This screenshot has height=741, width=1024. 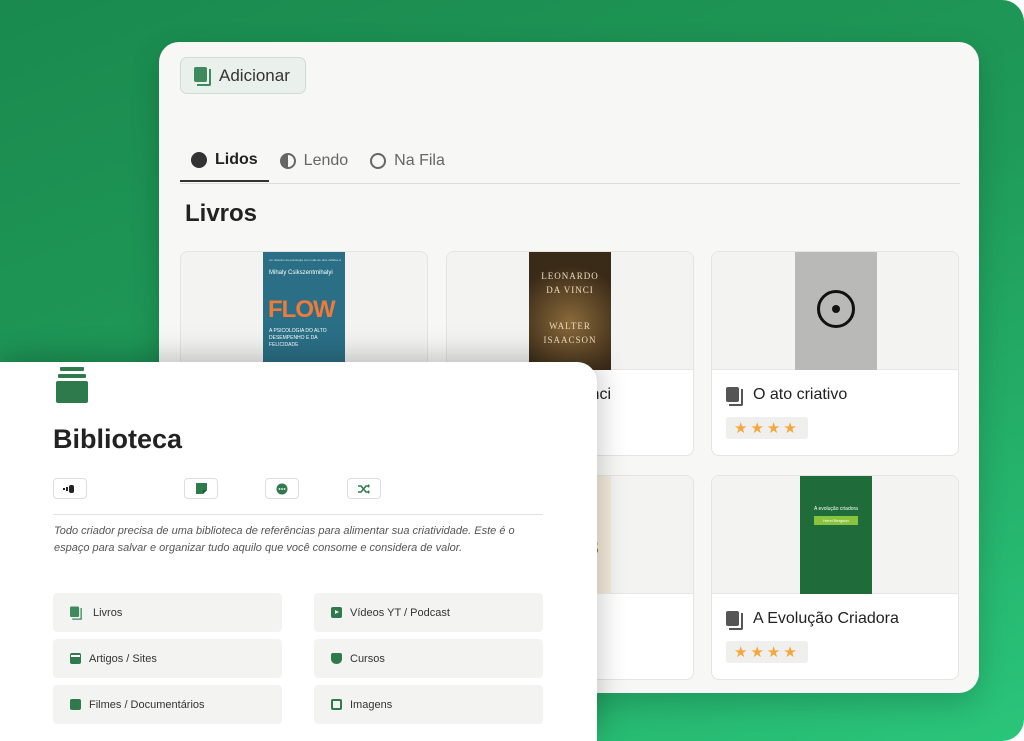 I want to click on card-title: A Evolução Criadora, so click(x=826, y=618).